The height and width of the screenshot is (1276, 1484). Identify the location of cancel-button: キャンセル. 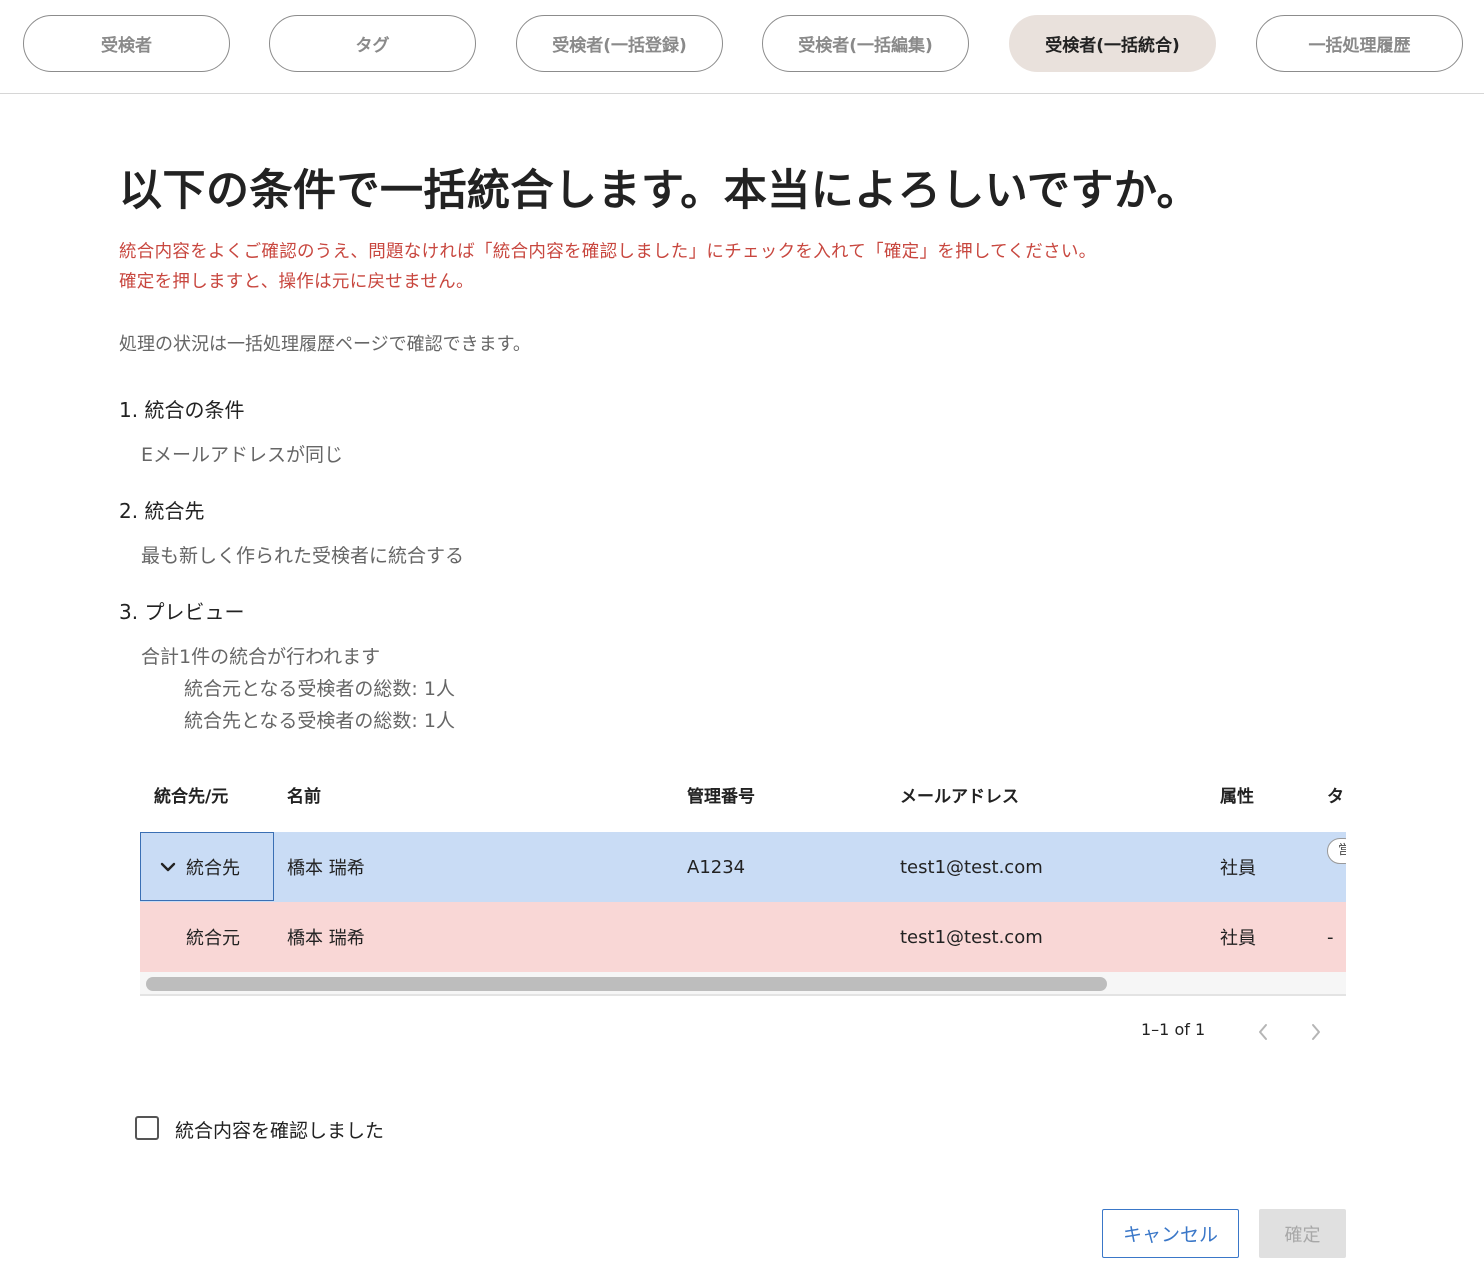
(1170, 1233).